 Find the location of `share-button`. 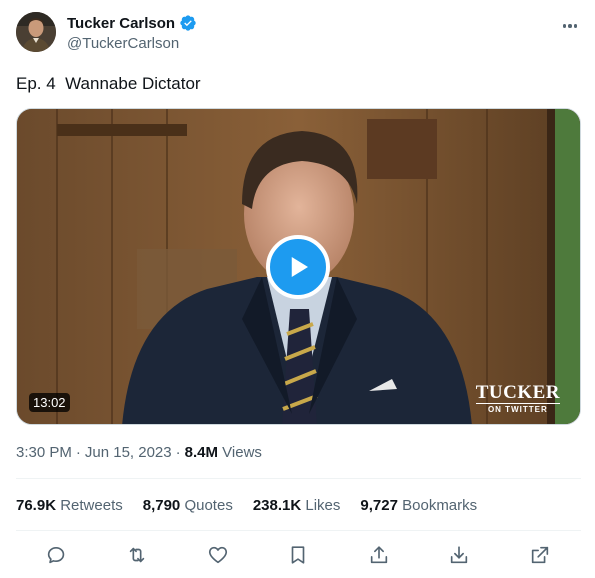

share-button is located at coordinates (379, 555).